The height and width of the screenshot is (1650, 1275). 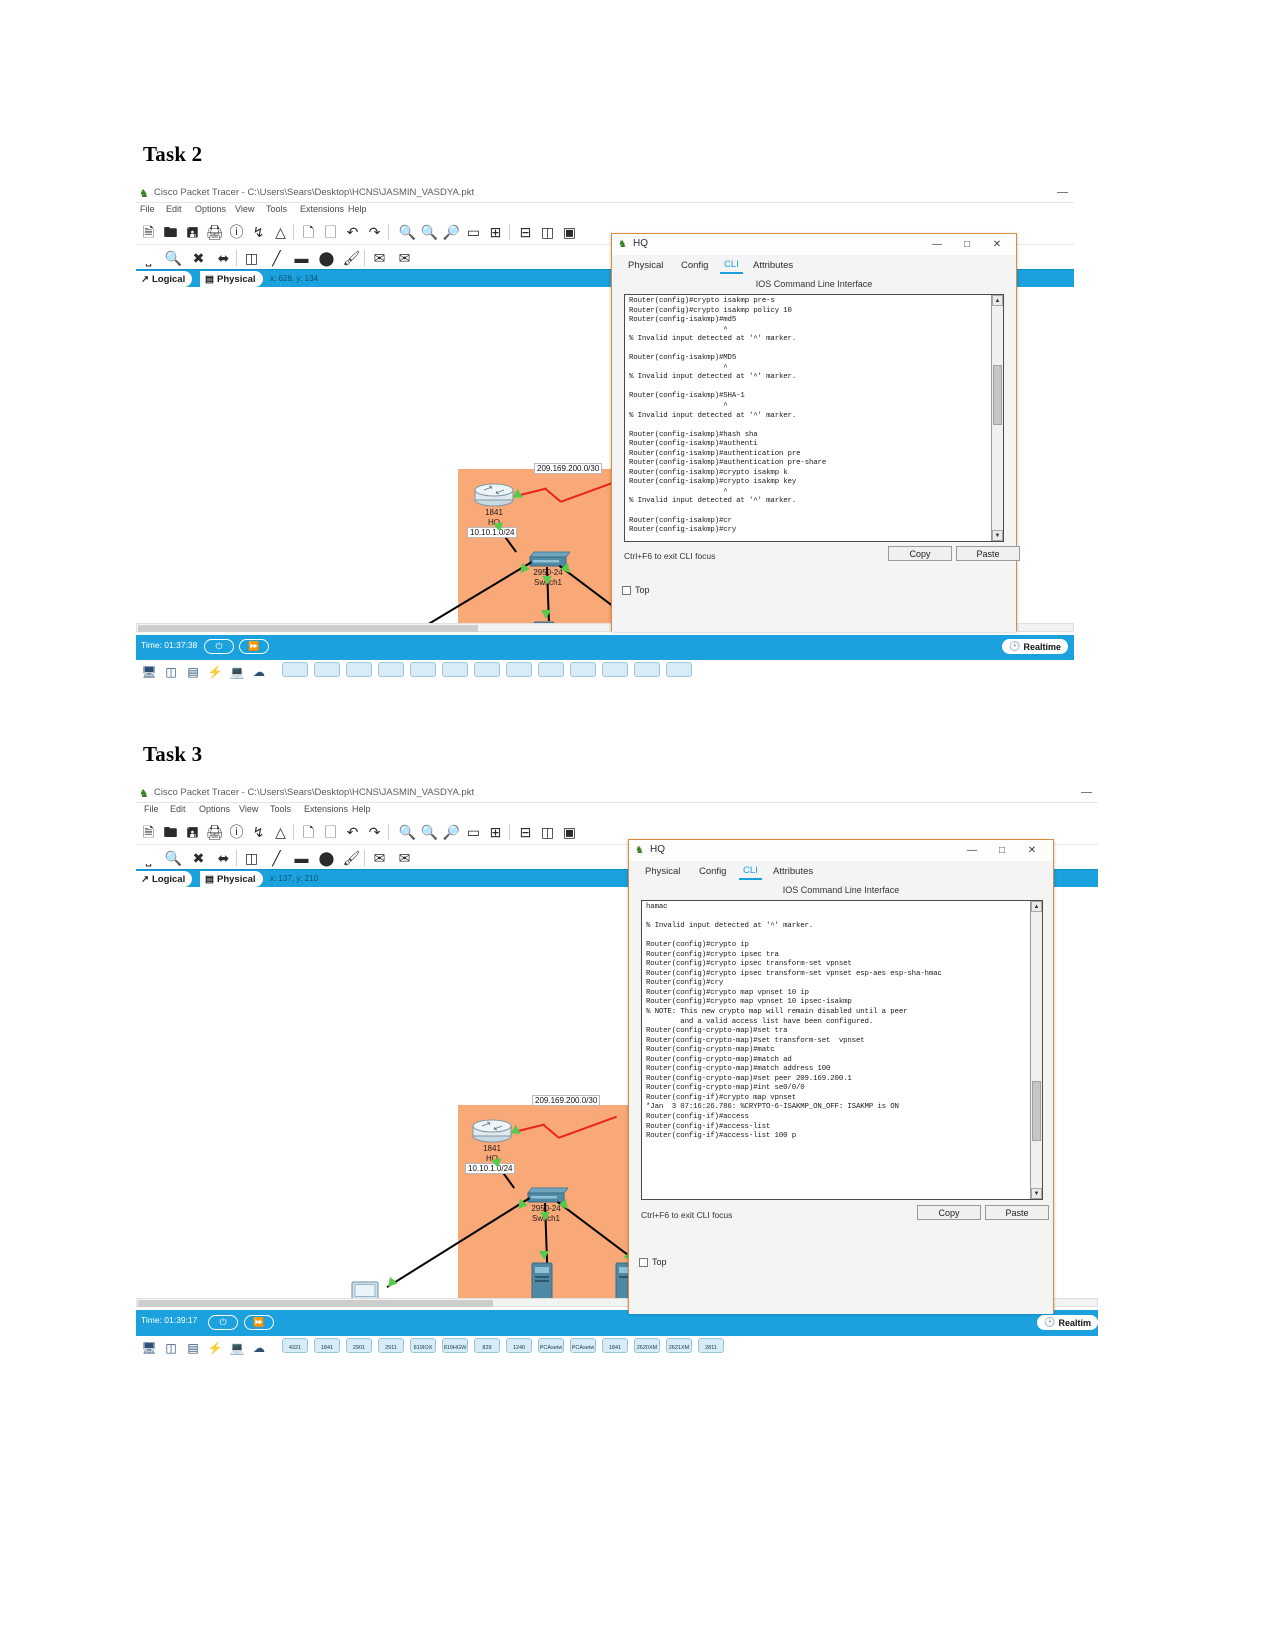 What do you see at coordinates (653, 1262) in the screenshot?
I see `top-checkbox: Top` at bounding box center [653, 1262].